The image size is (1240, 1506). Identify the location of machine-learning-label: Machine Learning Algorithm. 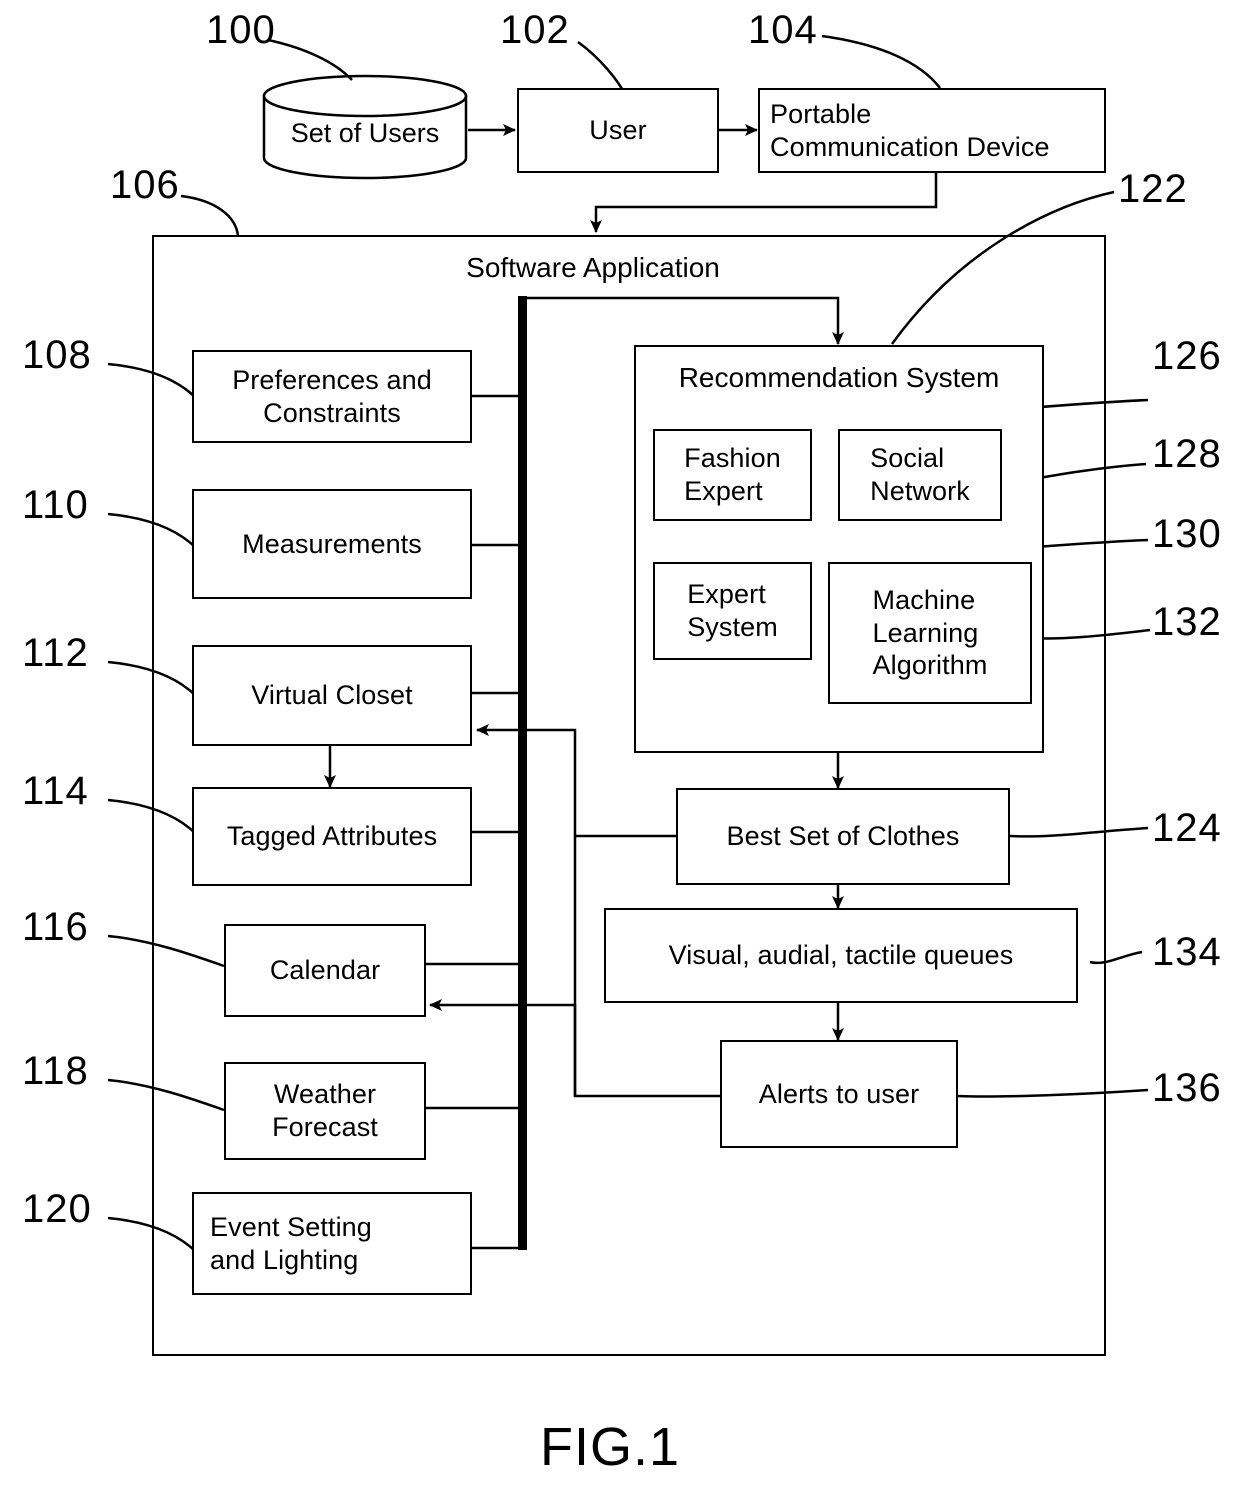
(930, 632).